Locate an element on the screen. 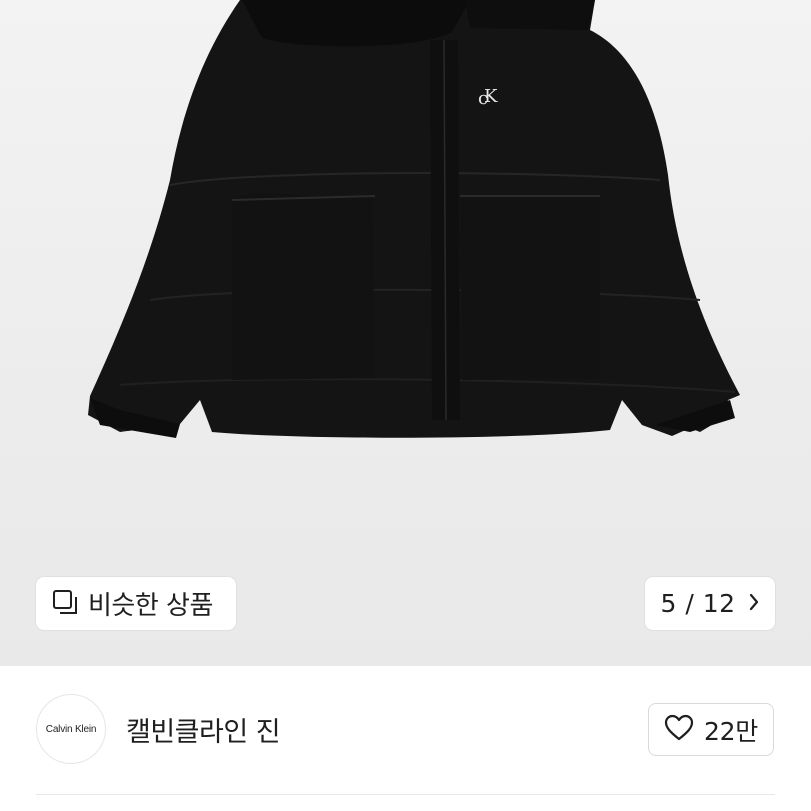 The height and width of the screenshot is (811, 811). image-counter-button: 5 / 12 is located at coordinates (710, 603).